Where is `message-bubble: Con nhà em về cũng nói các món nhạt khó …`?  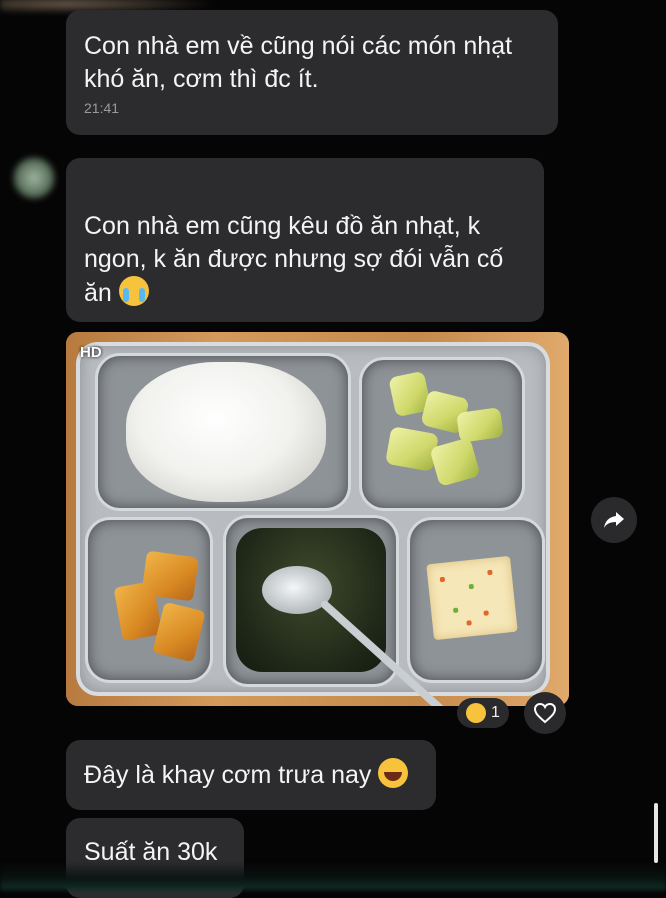 message-bubble: Con nhà em về cũng nói các món nhạt khó … is located at coordinates (312, 72).